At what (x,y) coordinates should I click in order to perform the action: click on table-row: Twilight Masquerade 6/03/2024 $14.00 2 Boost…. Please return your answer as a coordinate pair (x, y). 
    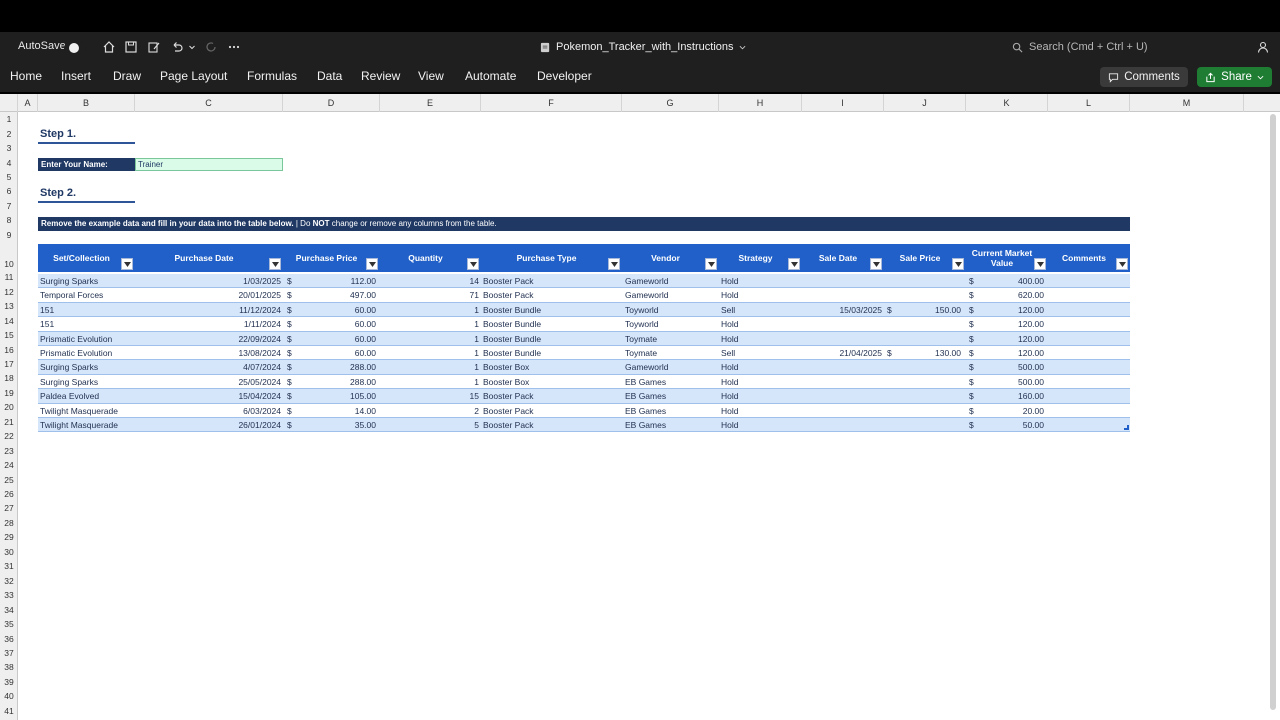
    Looking at the image, I should click on (584, 410).